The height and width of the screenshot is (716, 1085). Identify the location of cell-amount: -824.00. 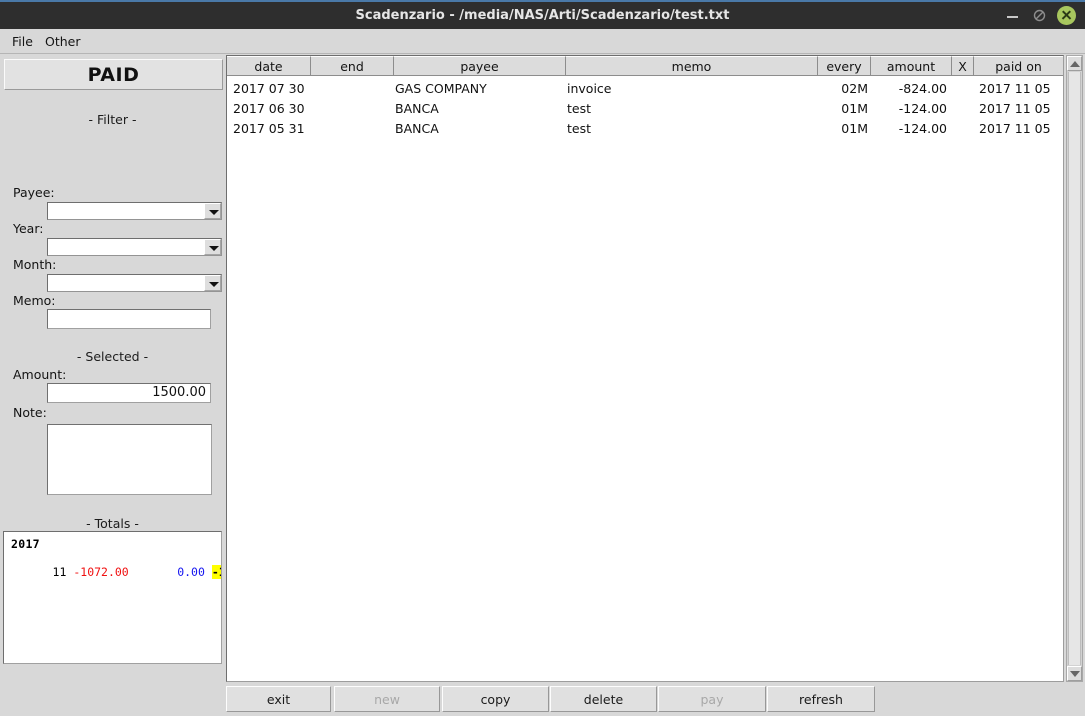
(922, 88).